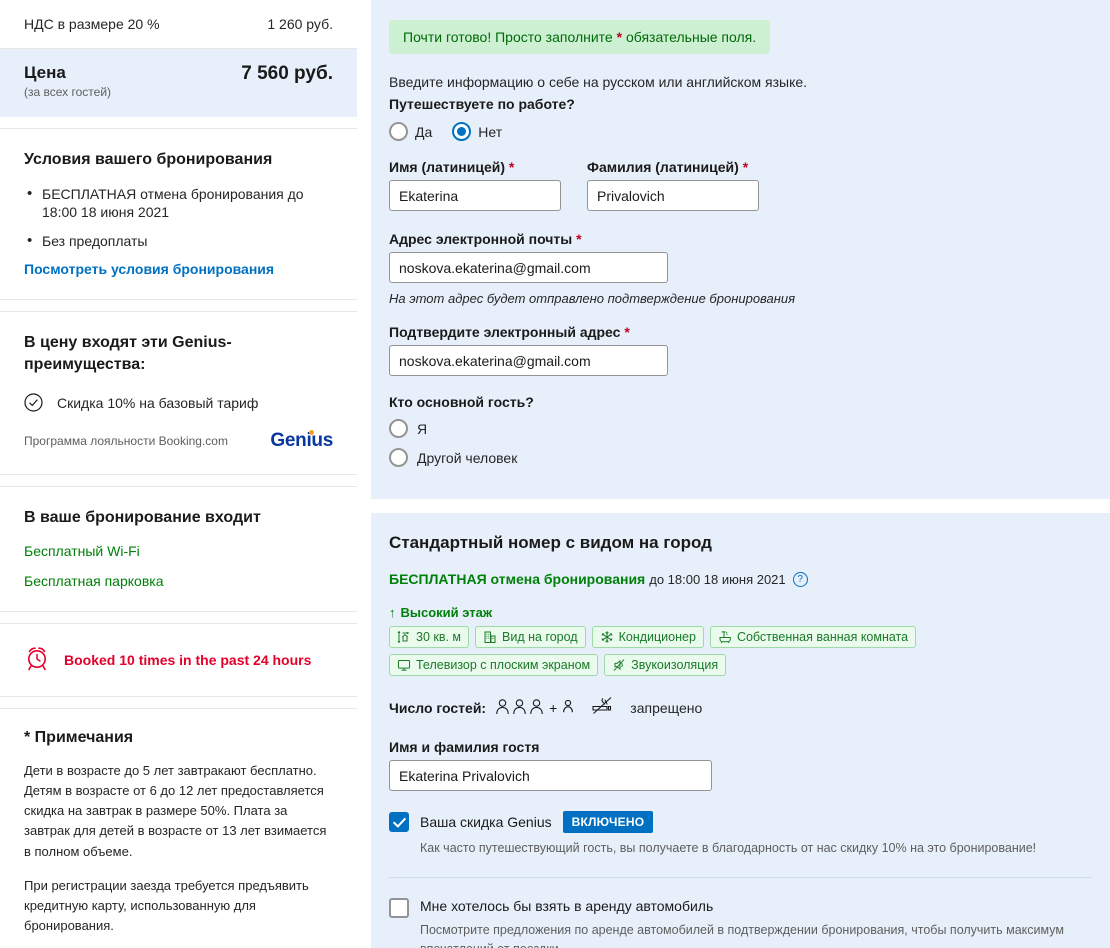  What do you see at coordinates (619, 665) in the screenshot?
I see `soundproof-icon` at bounding box center [619, 665].